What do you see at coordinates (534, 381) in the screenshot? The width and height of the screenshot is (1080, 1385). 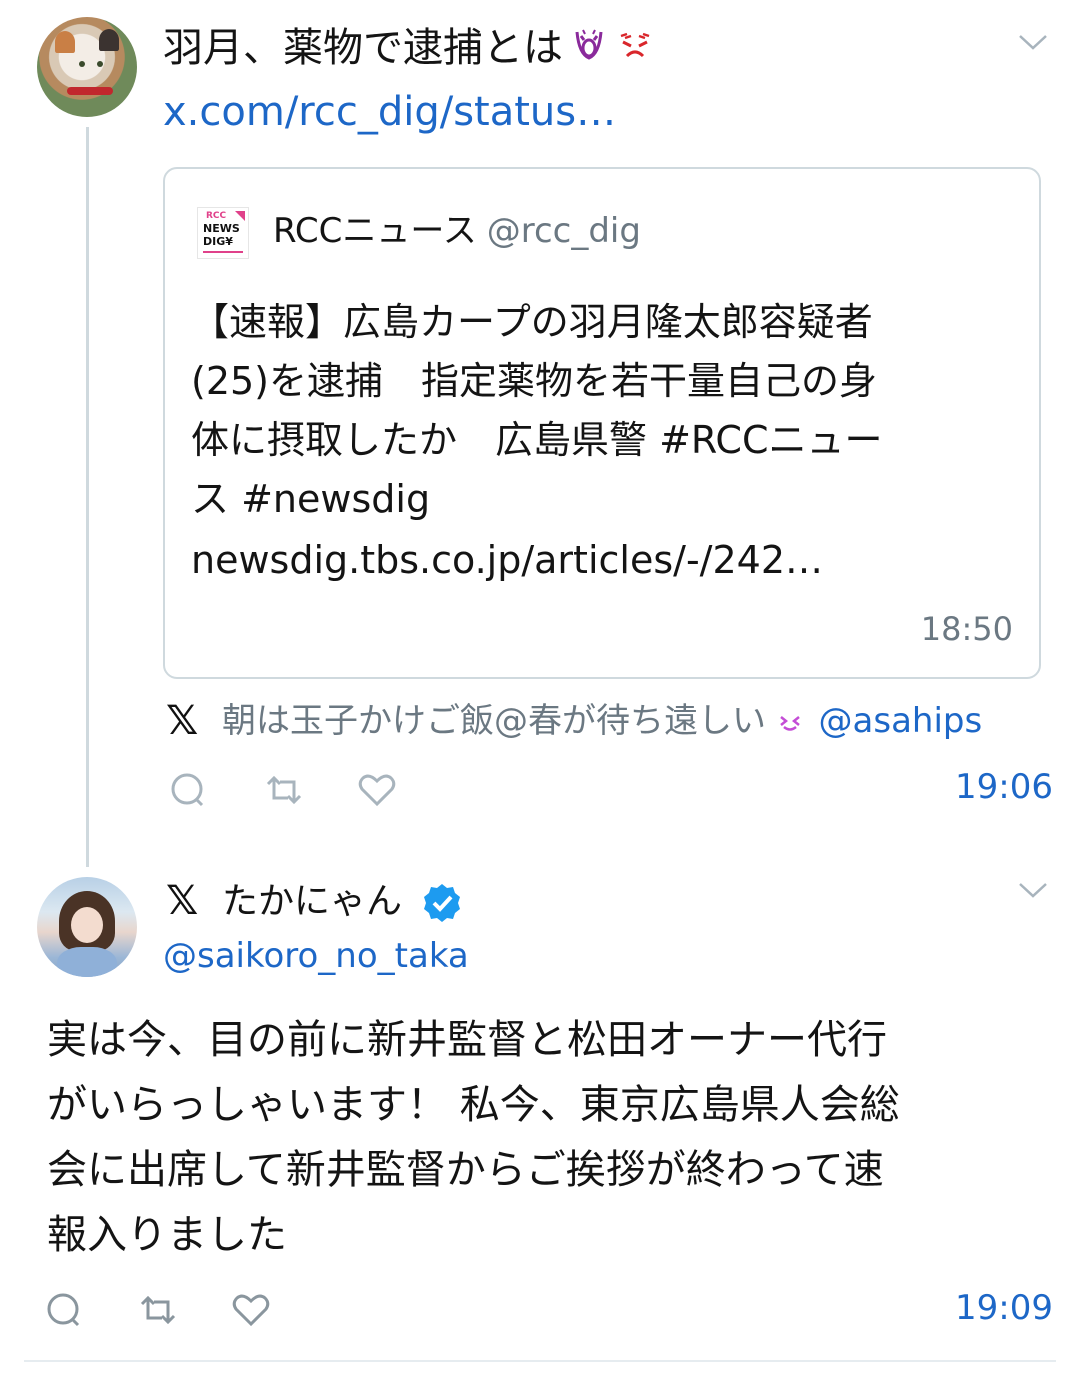 I see `quote-body-line: (25)を逮捕 指定薬物を若干量自己の身` at bounding box center [534, 381].